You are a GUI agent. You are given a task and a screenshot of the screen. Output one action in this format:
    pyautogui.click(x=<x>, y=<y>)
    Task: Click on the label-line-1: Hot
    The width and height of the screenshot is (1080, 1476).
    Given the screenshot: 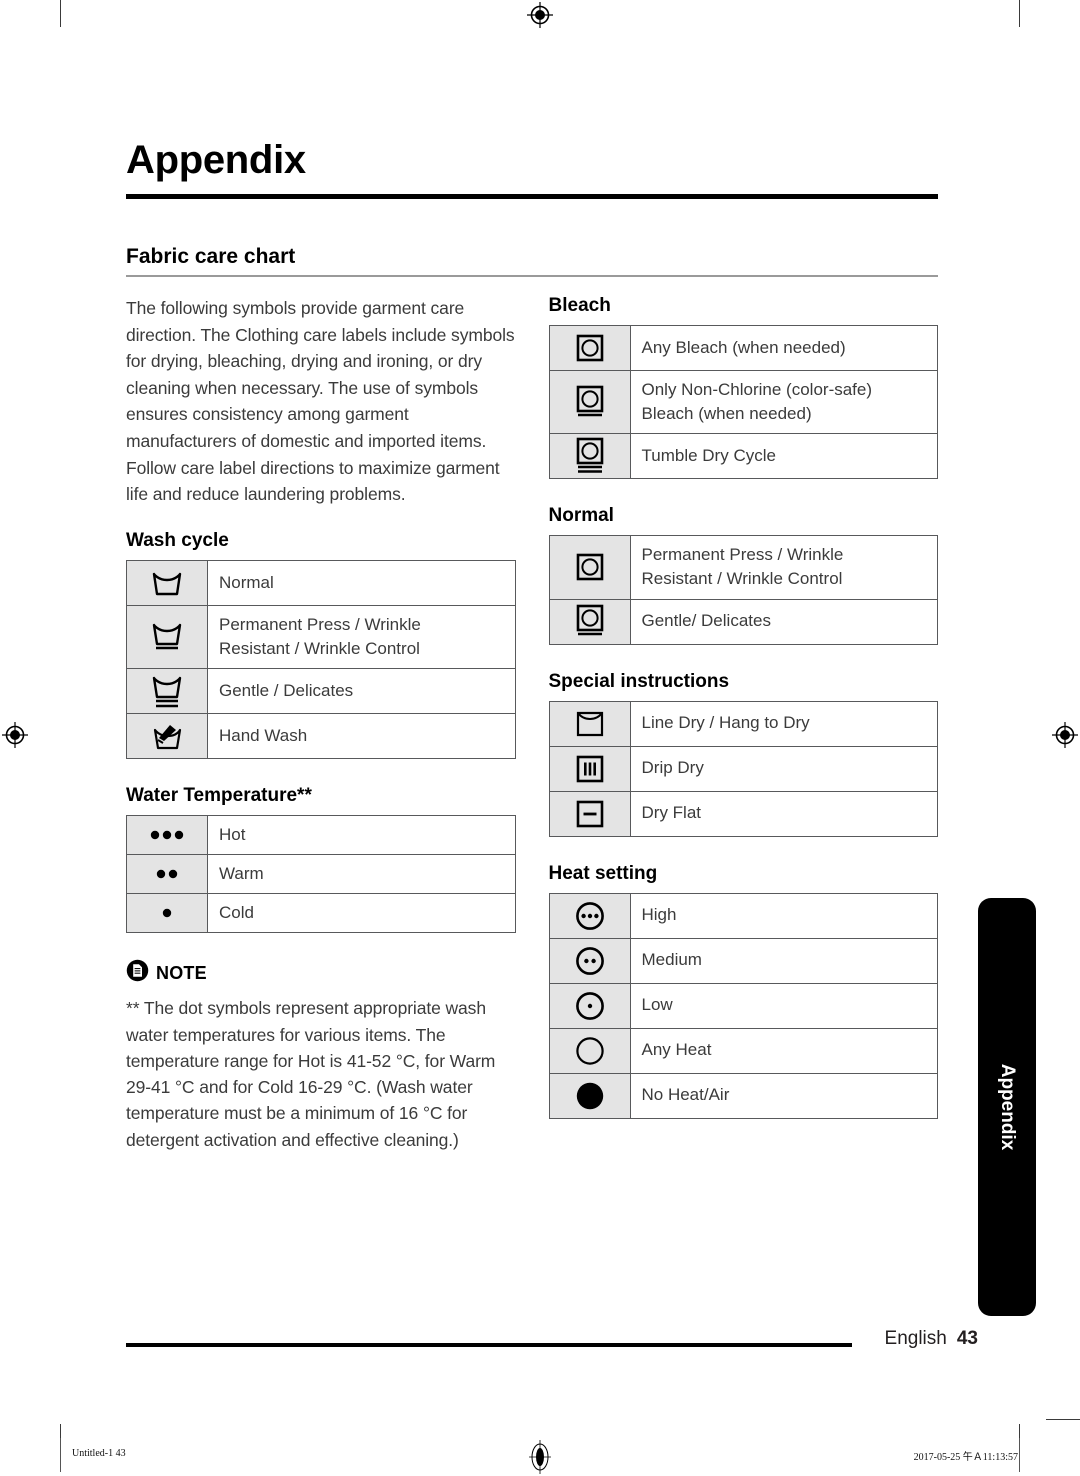 What is the action you would take?
    pyautogui.click(x=232, y=834)
    